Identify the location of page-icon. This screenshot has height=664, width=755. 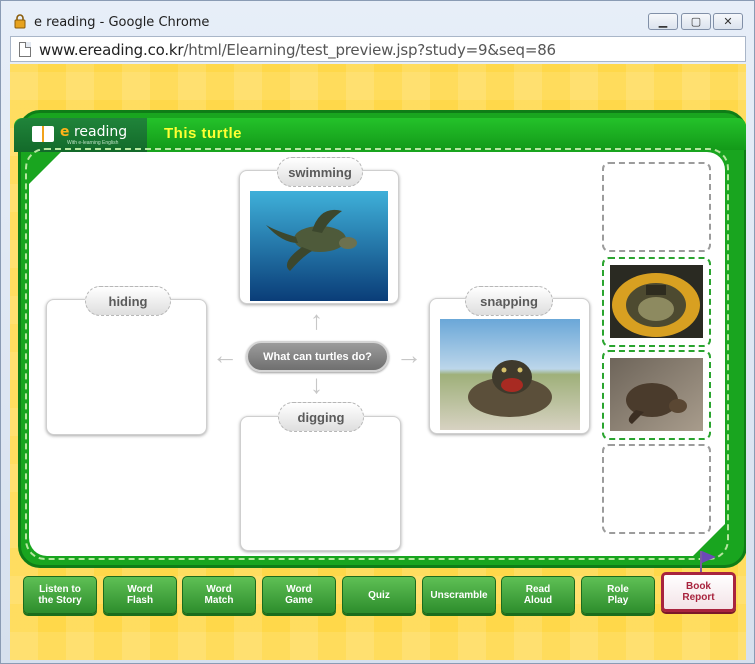
(25, 49).